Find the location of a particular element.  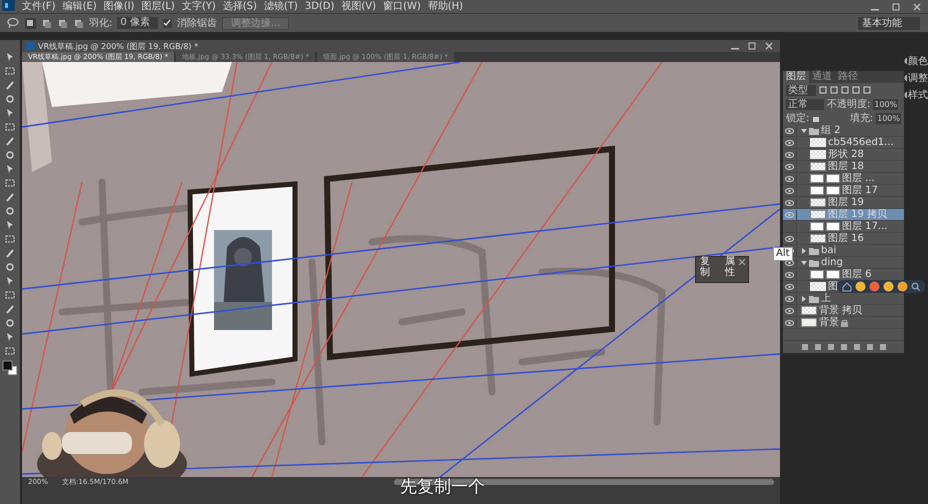

layer-name: 图层 18 is located at coordinates (846, 167).